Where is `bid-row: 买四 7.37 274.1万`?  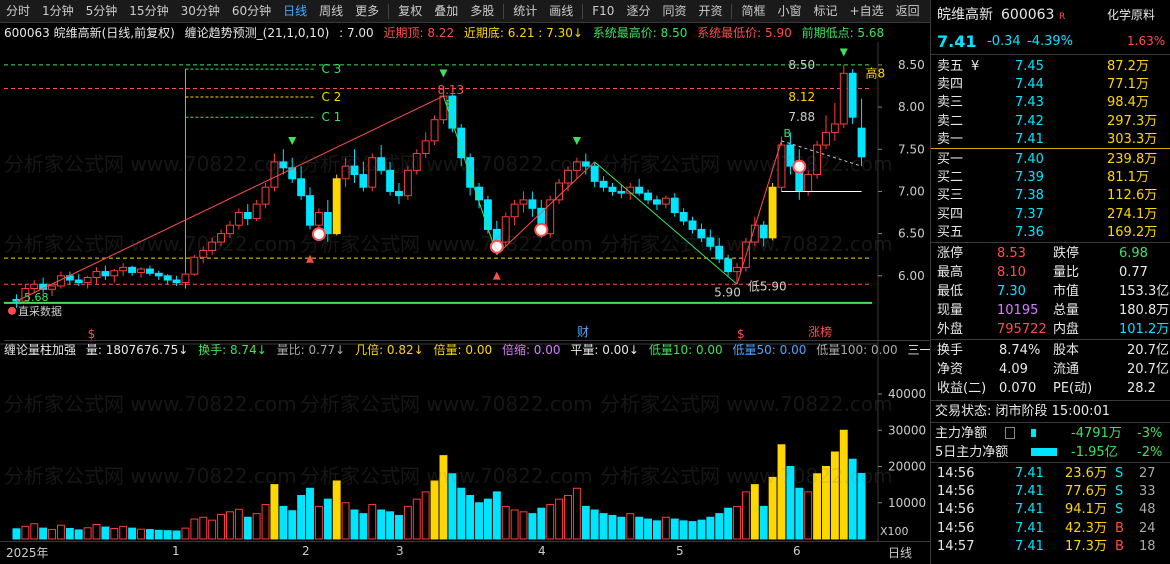
bid-row: 买四 7.37 274.1万 is located at coordinates (1050, 214).